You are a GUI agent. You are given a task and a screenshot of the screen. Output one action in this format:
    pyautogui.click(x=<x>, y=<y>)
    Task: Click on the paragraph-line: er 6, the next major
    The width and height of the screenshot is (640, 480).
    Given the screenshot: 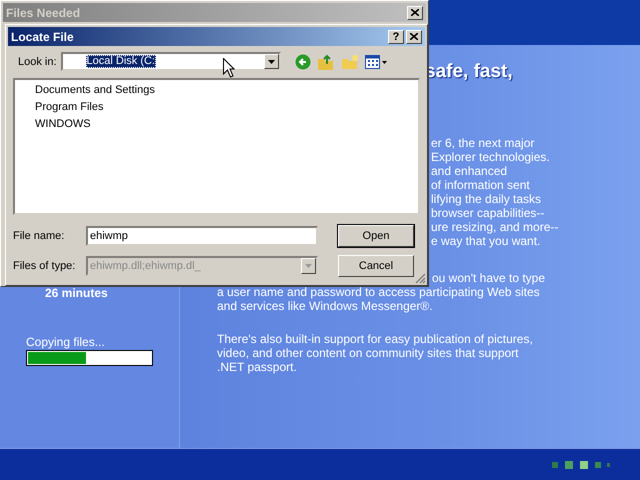 What is the action you would take?
    pyautogui.click(x=483, y=143)
    